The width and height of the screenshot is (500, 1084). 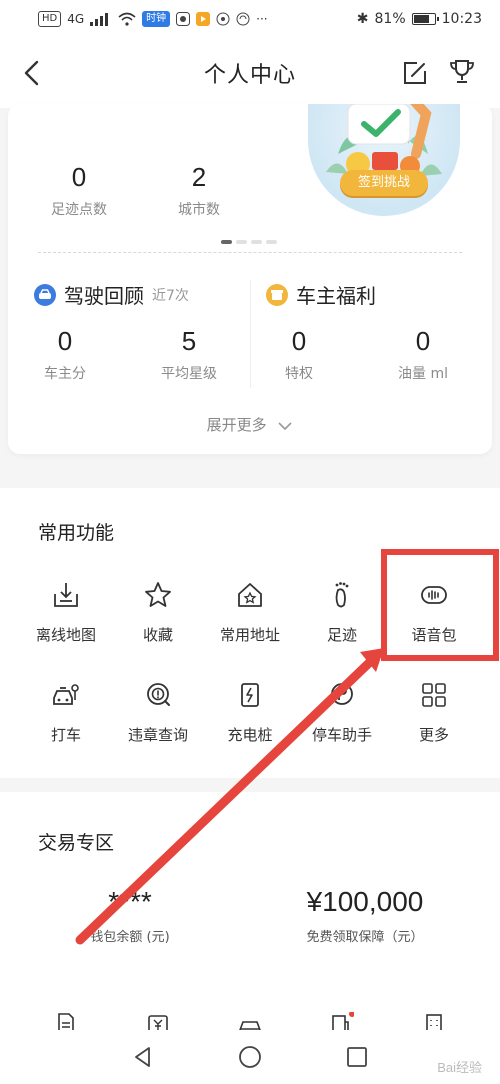 I want to click on trophy-icon, so click(x=462, y=72).